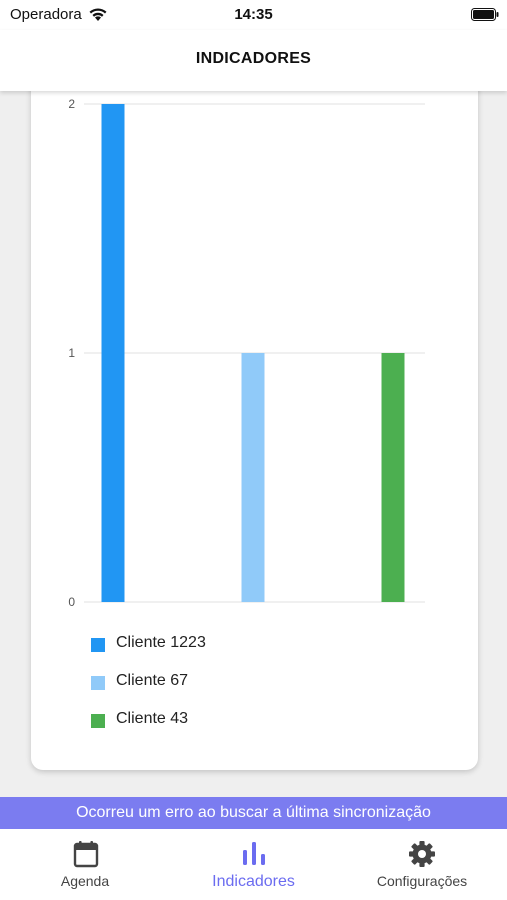 The height and width of the screenshot is (900, 507). I want to click on status-bar: Operadora 14:35, so click(253, 15).